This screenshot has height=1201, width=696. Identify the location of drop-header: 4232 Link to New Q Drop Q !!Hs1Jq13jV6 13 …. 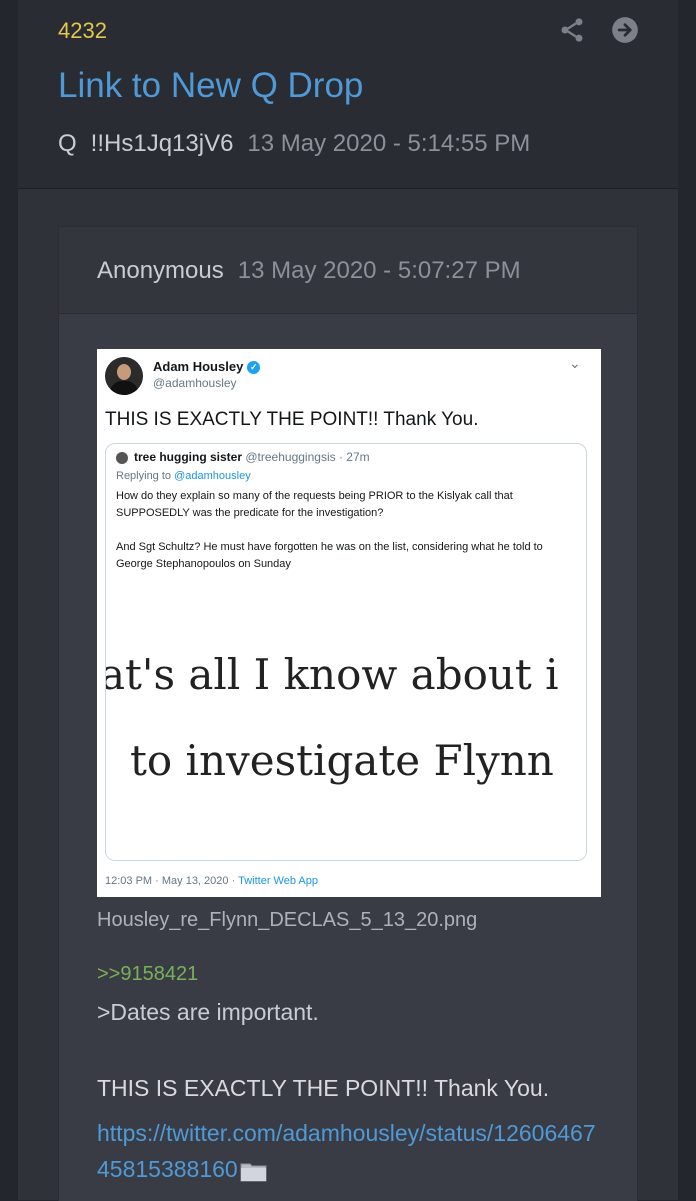
(348, 94).